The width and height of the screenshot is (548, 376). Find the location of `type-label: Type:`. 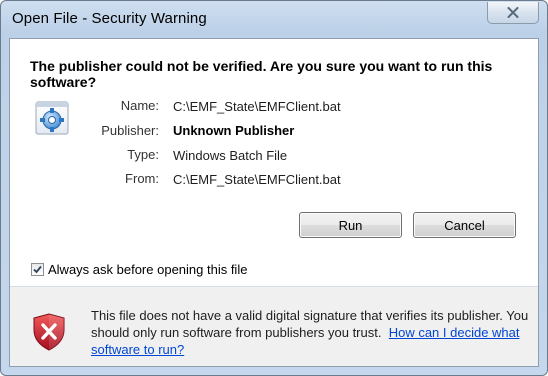

type-label: Type: is located at coordinates (143, 154).